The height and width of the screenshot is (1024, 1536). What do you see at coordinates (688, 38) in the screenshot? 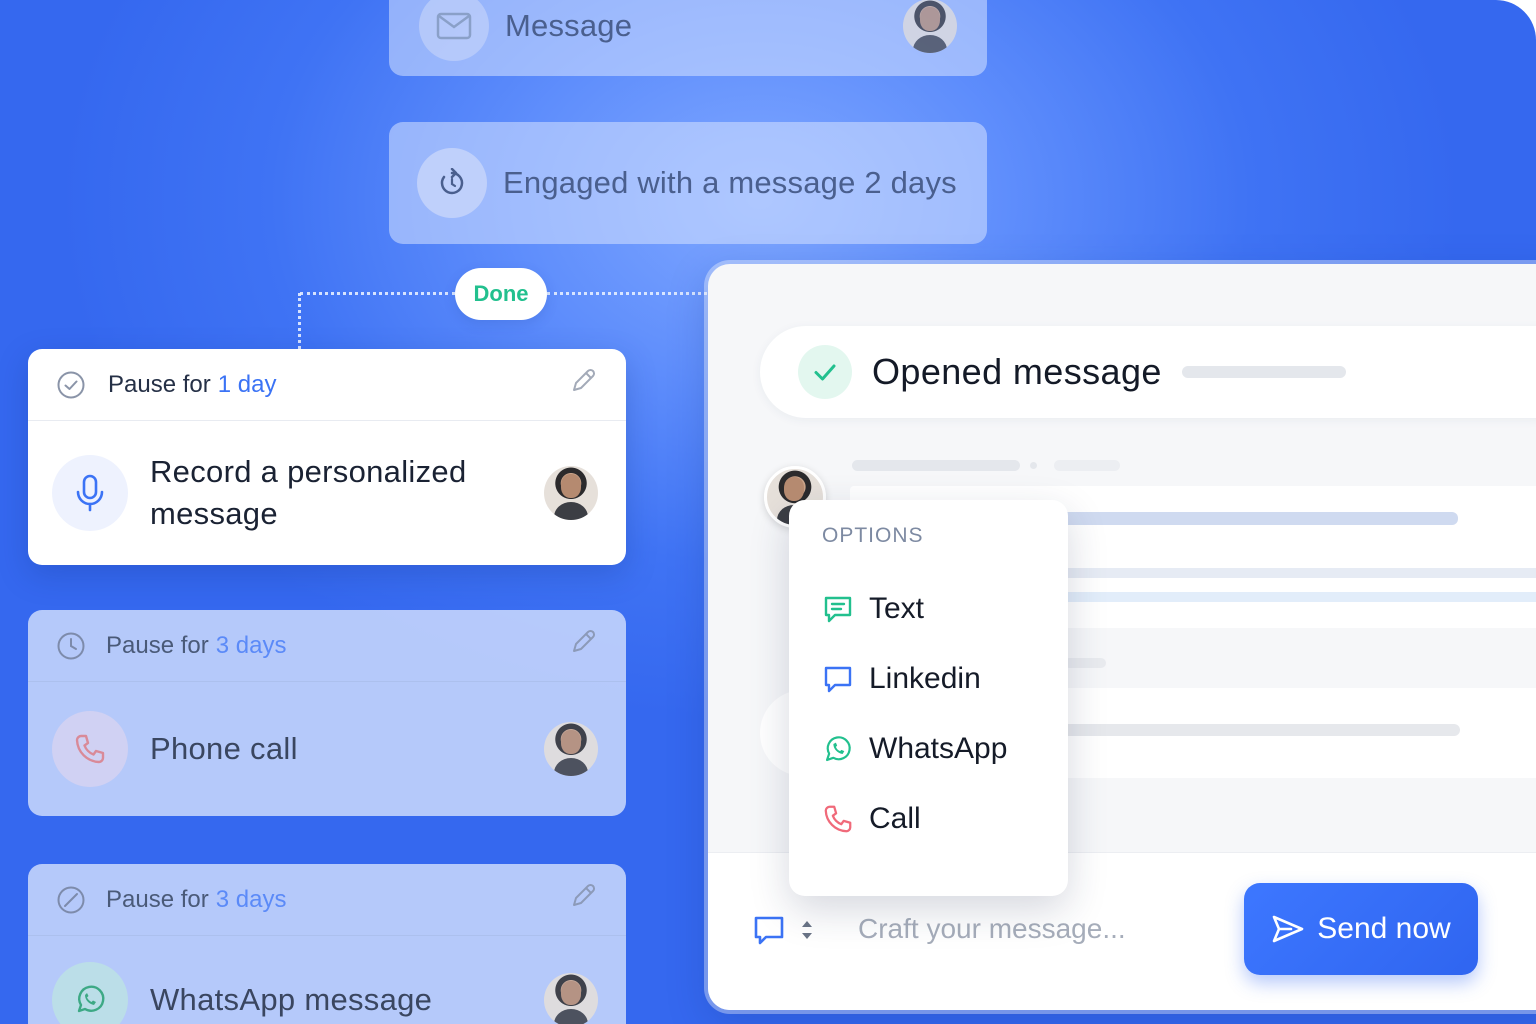
I see `flow-card-message: Message` at bounding box center [688, 38].